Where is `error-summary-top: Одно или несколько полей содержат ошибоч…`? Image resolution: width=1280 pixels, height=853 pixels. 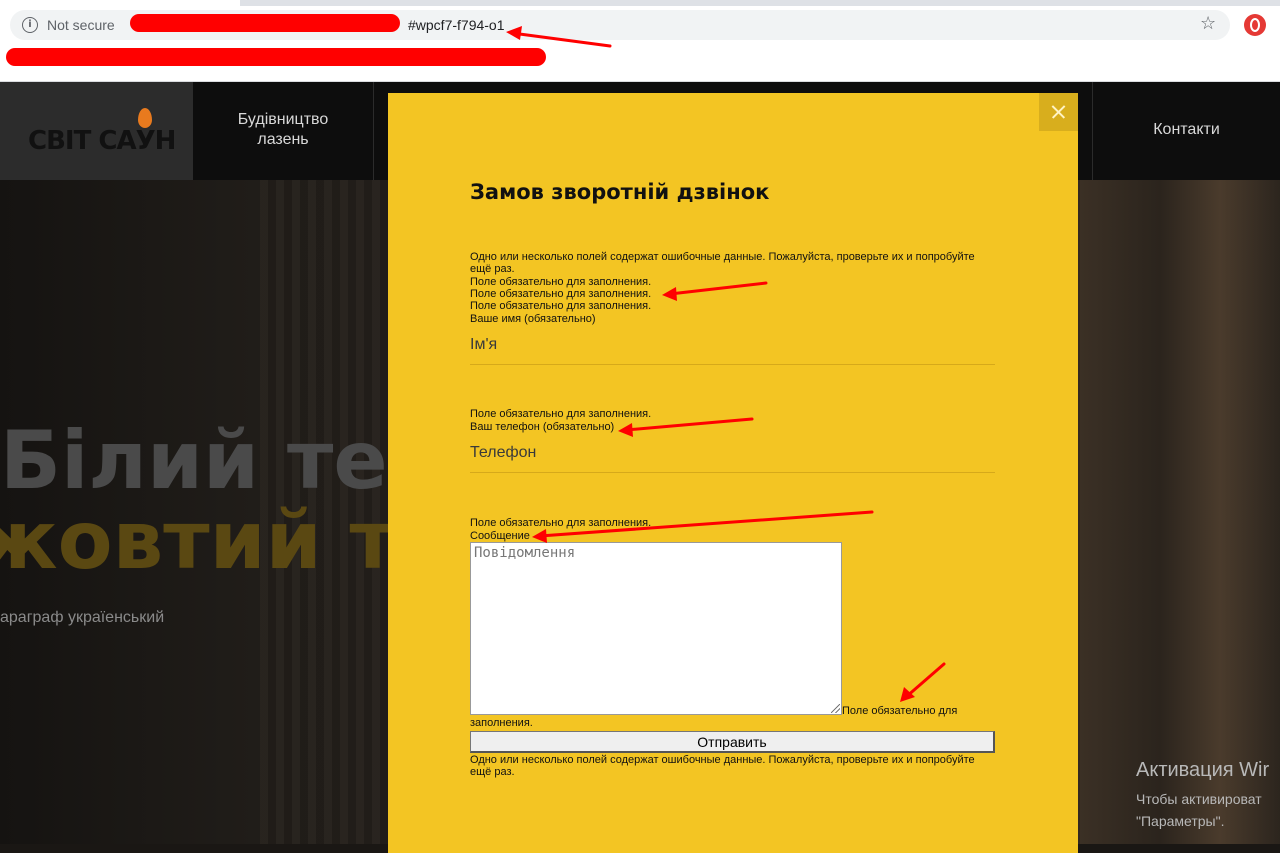 error-summary-top: Одно или несколько полей содержат ошибоч… is located at coordinates (722, 263).